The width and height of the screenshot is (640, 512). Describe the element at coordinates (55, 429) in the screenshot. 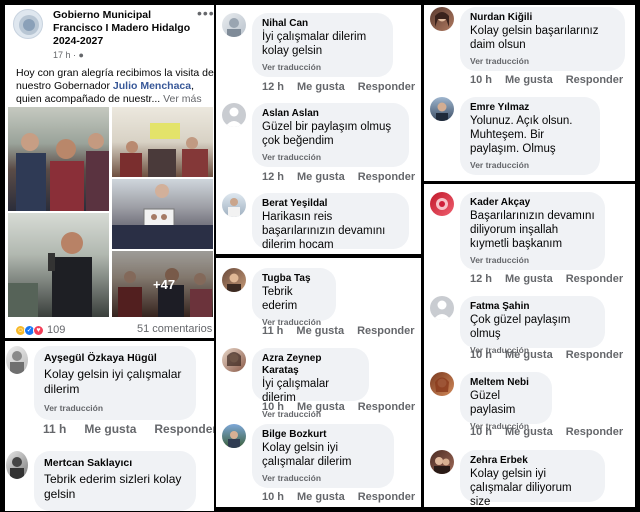

I see `comment-time: 11 h` at that location.